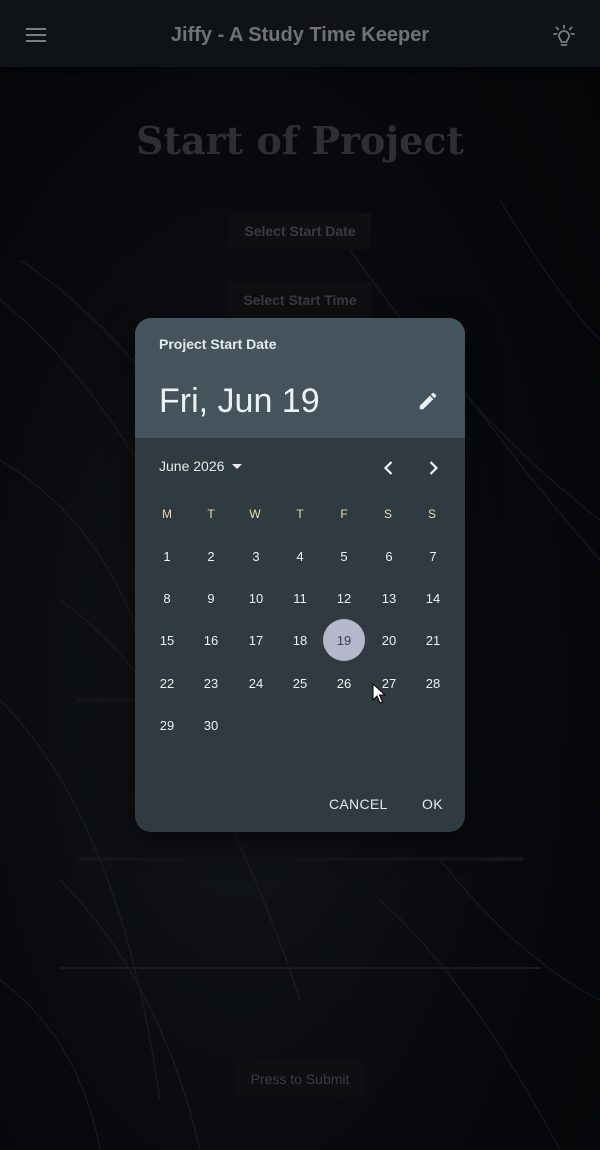 This screenshot has height=1150, width=600. I want to click on calendar-day: 21, so click(433, 640).